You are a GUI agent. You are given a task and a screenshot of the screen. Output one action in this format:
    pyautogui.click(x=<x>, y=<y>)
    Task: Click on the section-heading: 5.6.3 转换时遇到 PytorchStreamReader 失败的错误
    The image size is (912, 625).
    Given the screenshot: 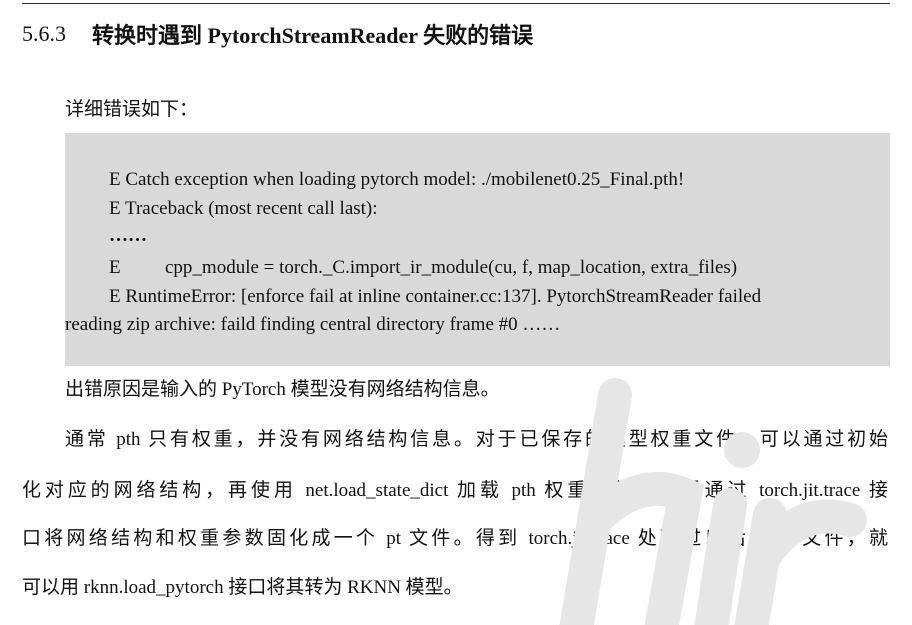 What is the action you would take?
    pyautogui.click(x=277, y=34)
    